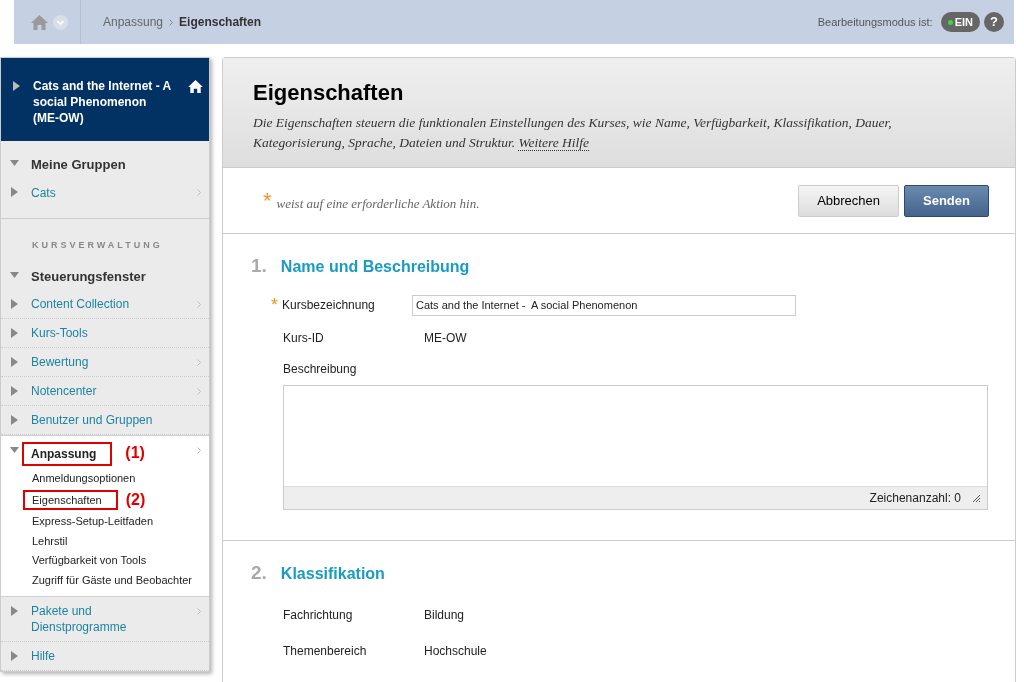 This screenshot has height=682, width=1024. What do you see at coordinates (915, 498) in the screenshot?
I see `character-counter: Zeichenanzahl: 0` at bounding box center [915, 498].